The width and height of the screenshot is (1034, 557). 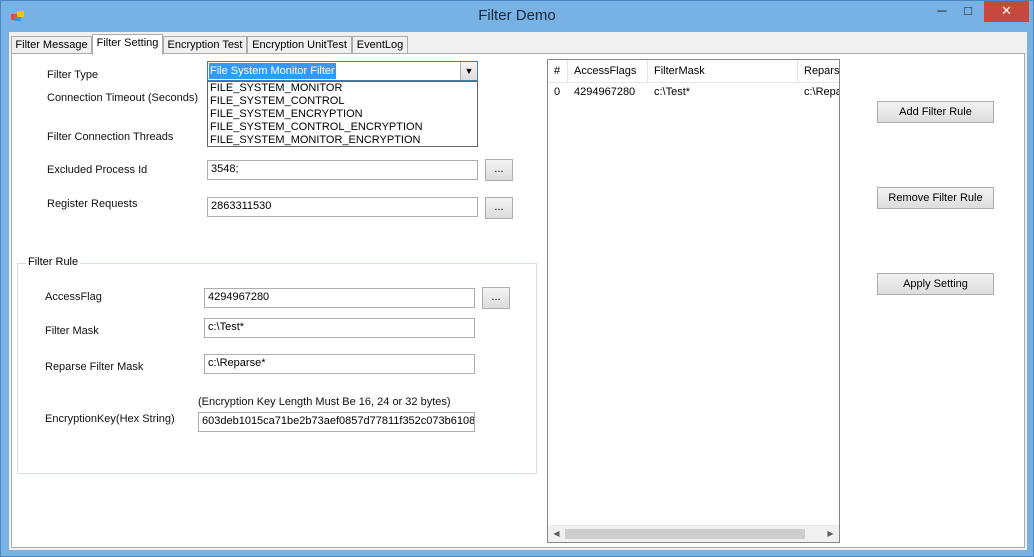 What do you see at coordinates (685, 534) in the screenshot?
I see `scrollbar-thumb` at bounding box center [685, 534].